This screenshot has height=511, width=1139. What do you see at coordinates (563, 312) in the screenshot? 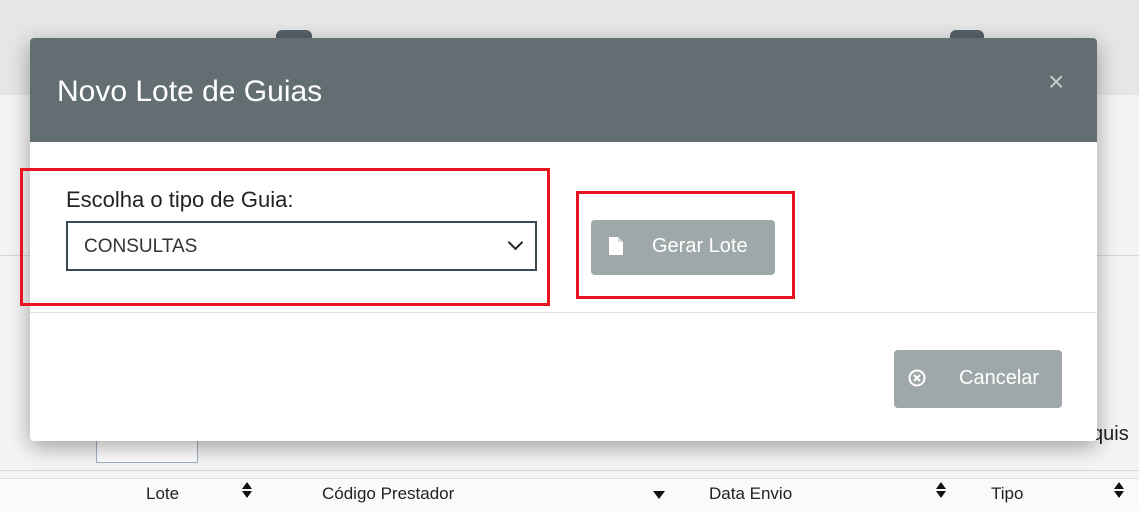
I see `modal-footer-divider` at bounding box center [563, 312].